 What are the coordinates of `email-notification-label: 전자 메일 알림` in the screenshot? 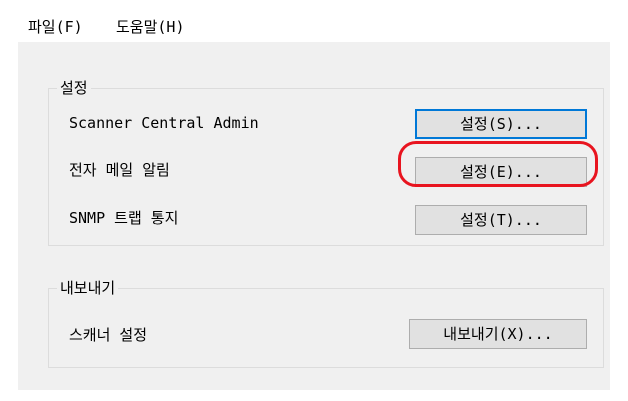 It's located at (119, 170).